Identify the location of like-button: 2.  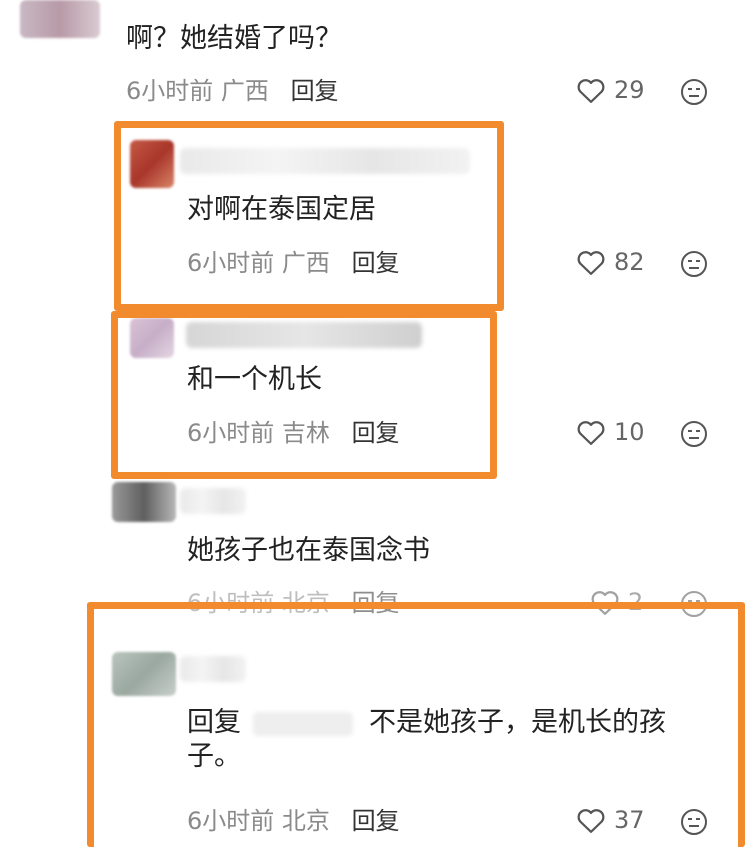
(616, 602).